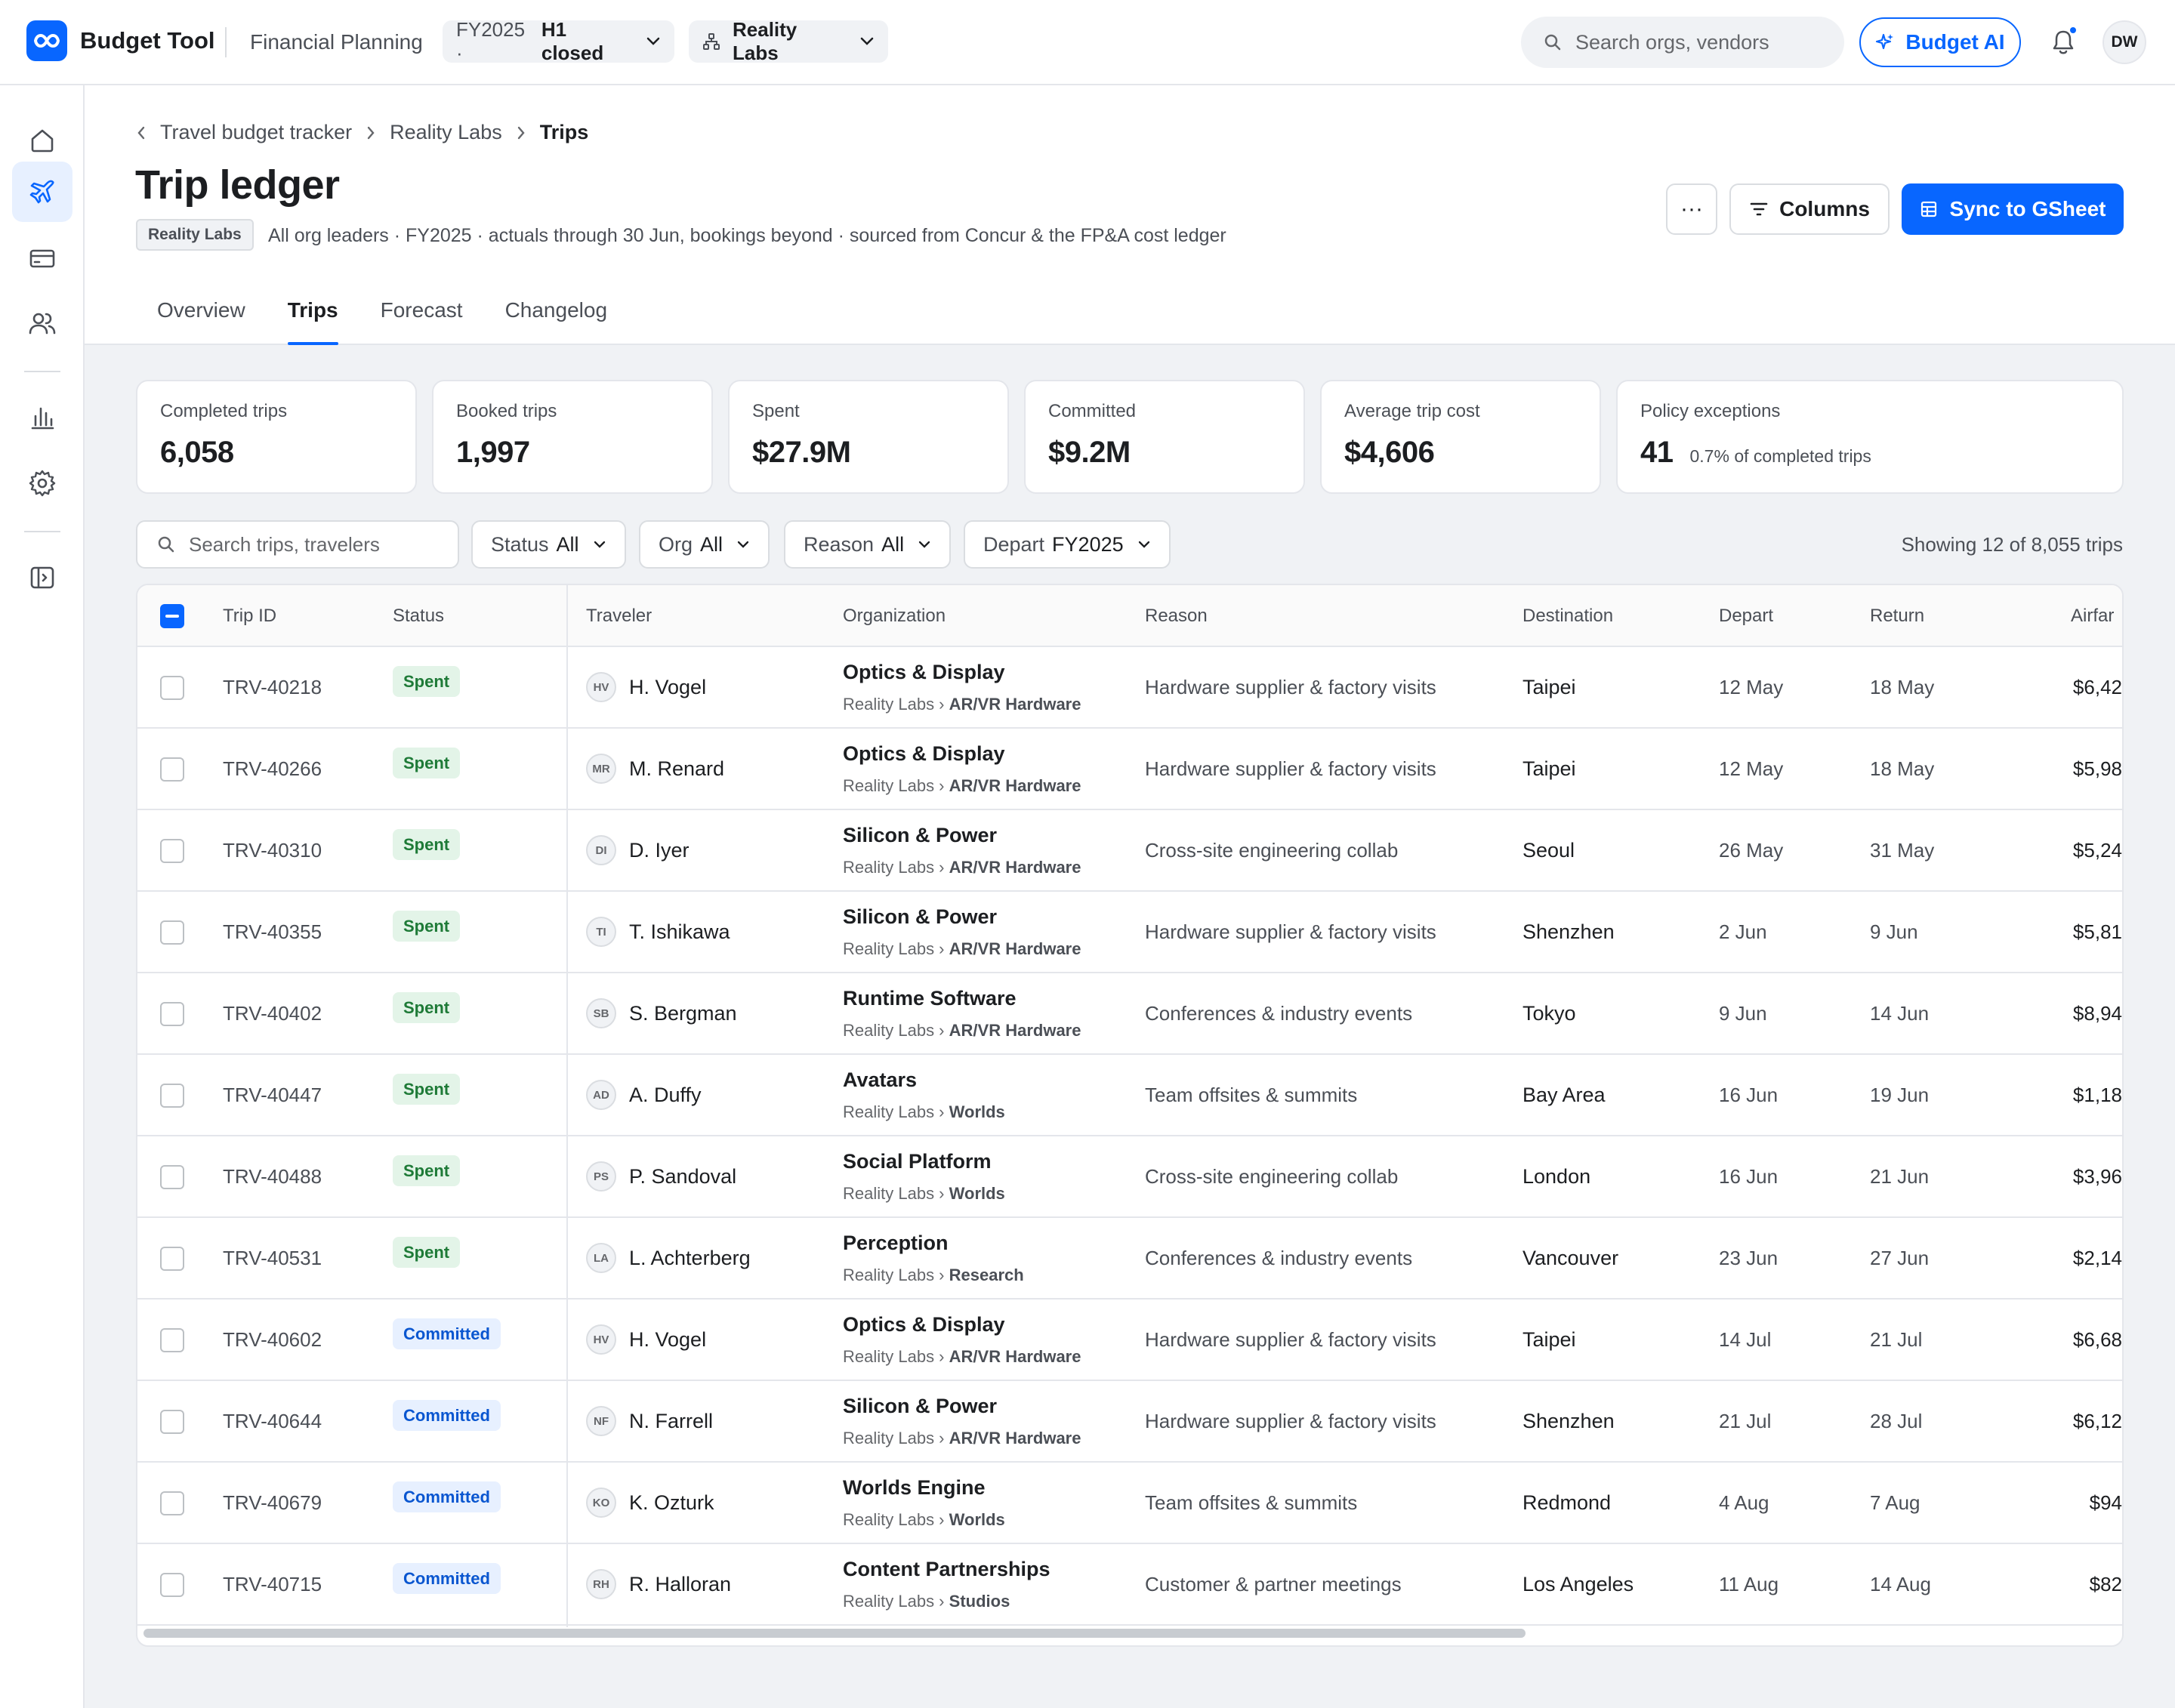  Describe the element at coordinates (683, 1013) in the screenshot. I see `traveler-name: S. Bergman` at that location.